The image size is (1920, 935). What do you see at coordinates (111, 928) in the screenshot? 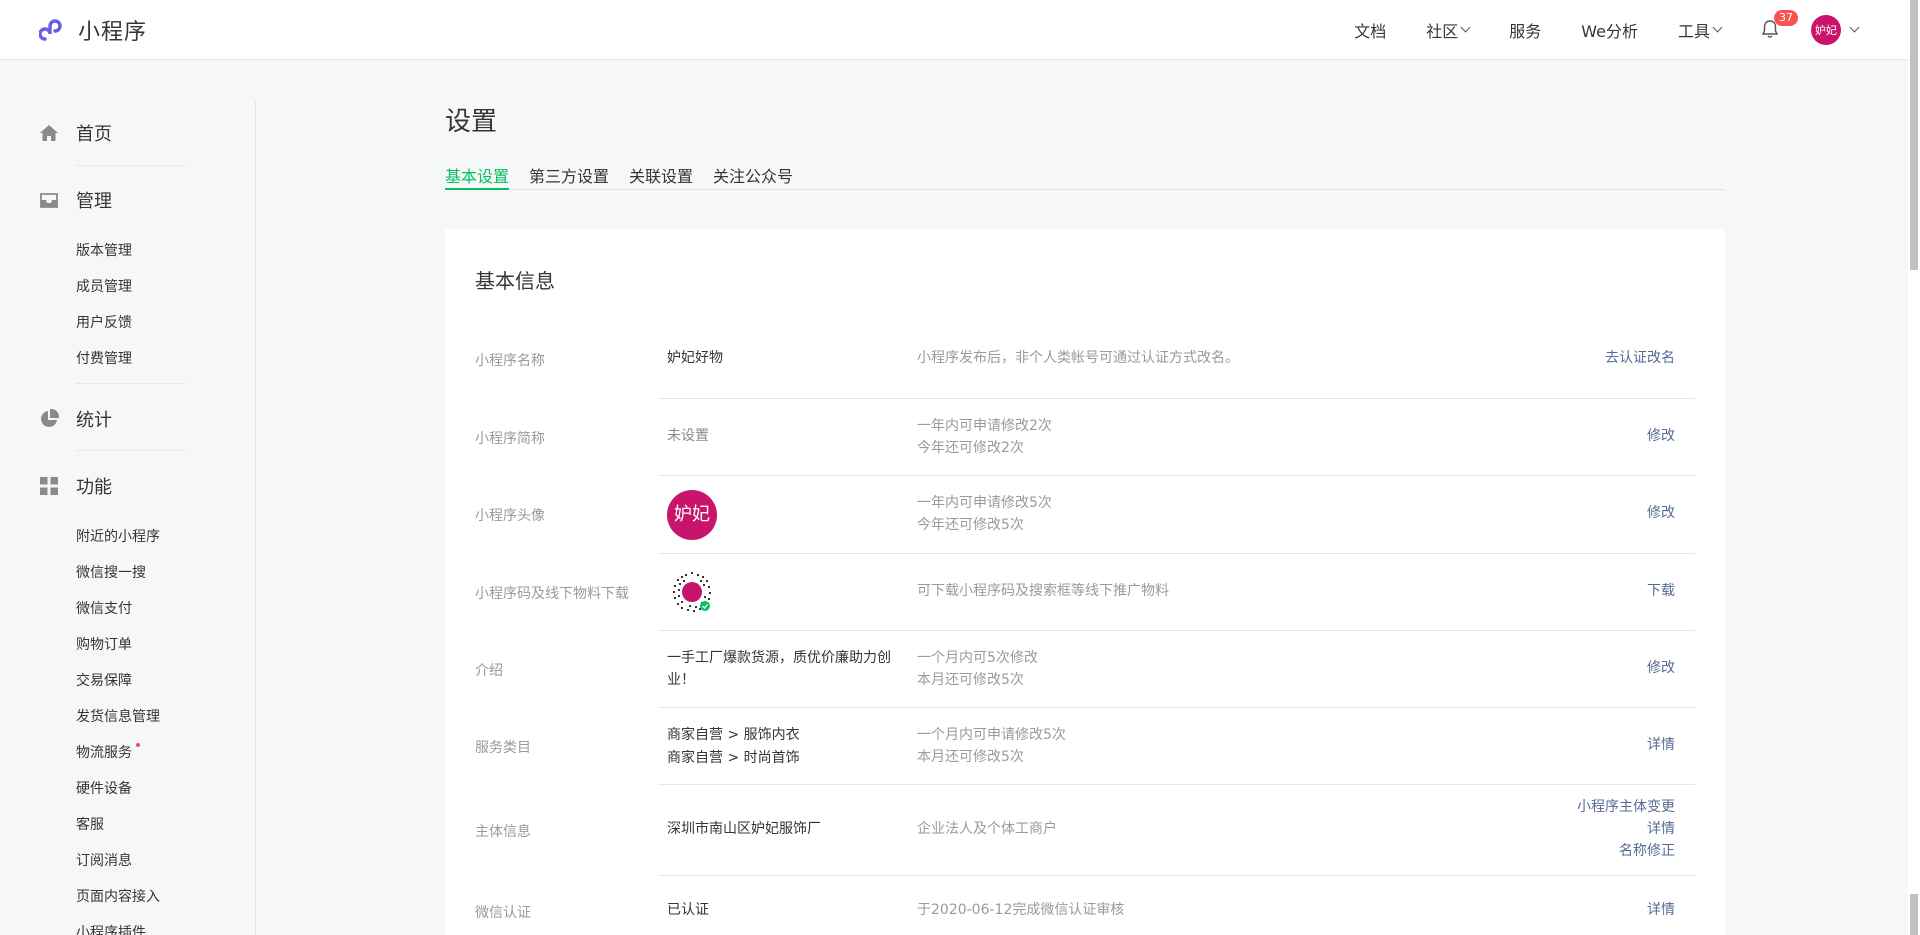
I see `sidebar-item-plugins: 小程序插件` at bounding box center [111, 928].